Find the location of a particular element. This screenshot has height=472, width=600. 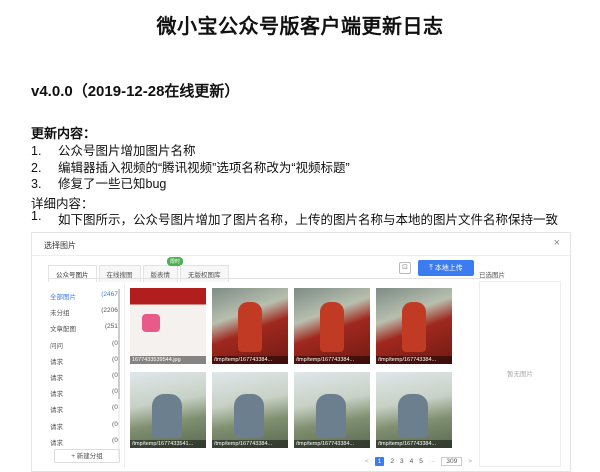

group-name: 文章配图 is located at coordinates (63, 330).